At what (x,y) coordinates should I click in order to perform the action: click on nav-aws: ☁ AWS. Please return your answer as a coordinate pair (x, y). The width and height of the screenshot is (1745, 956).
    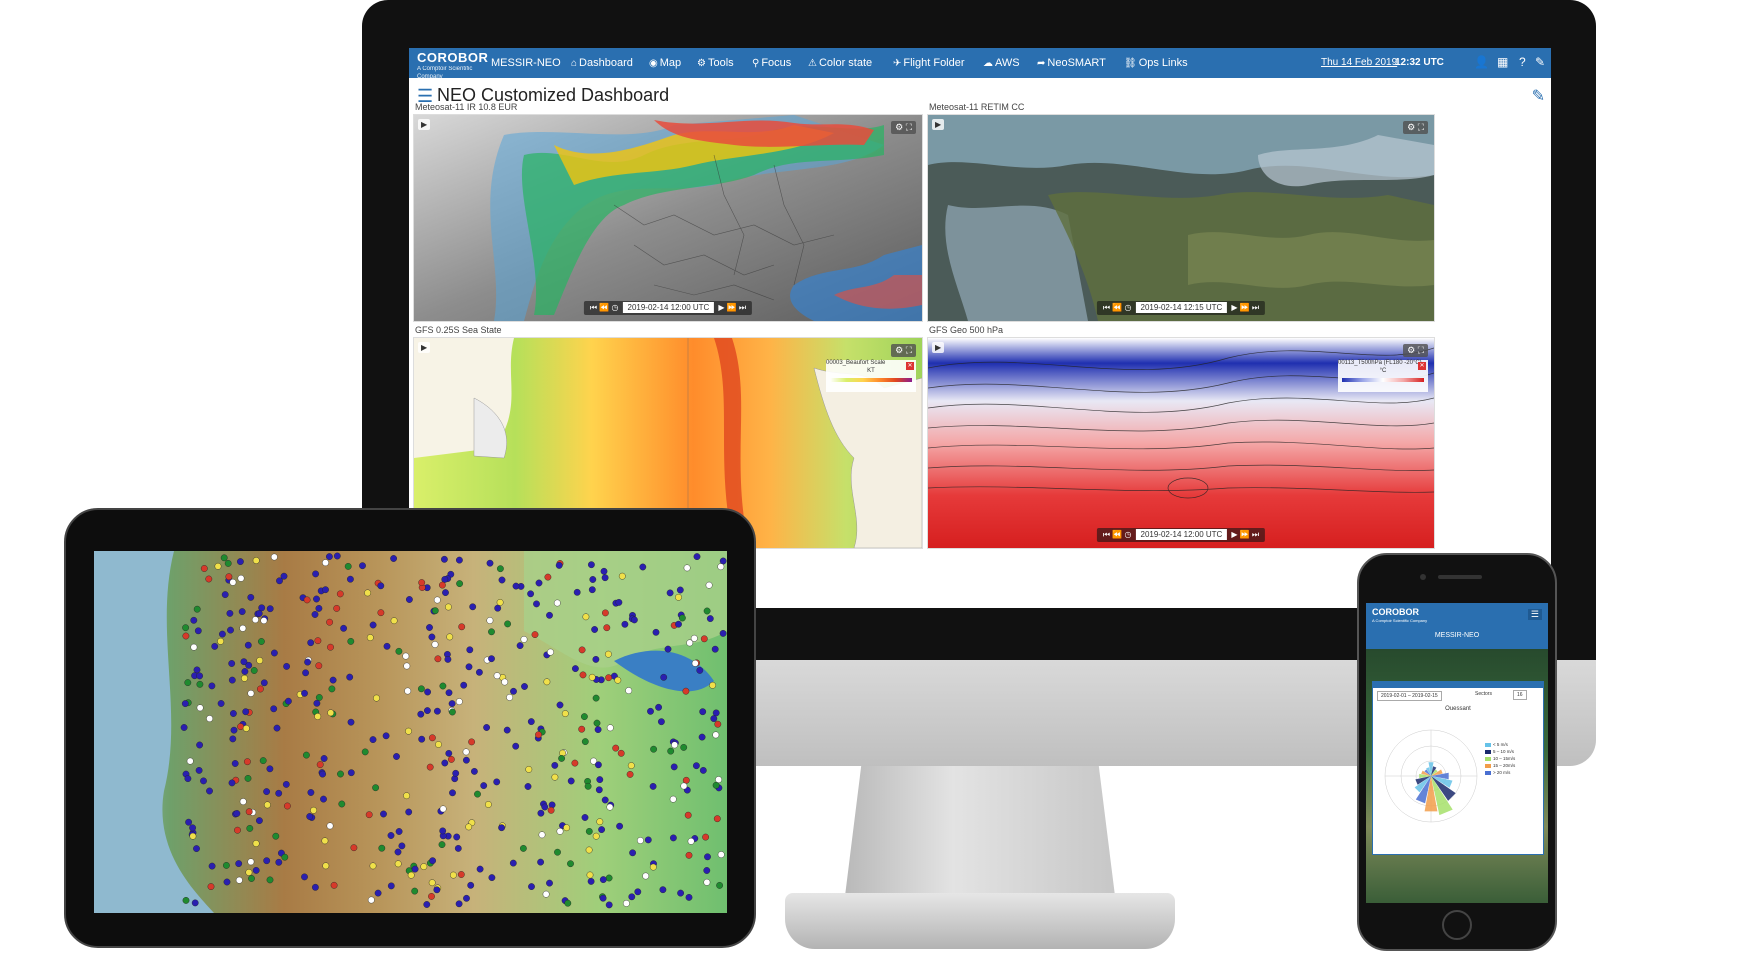
    Looking at the image, I should click on (1001, 63).